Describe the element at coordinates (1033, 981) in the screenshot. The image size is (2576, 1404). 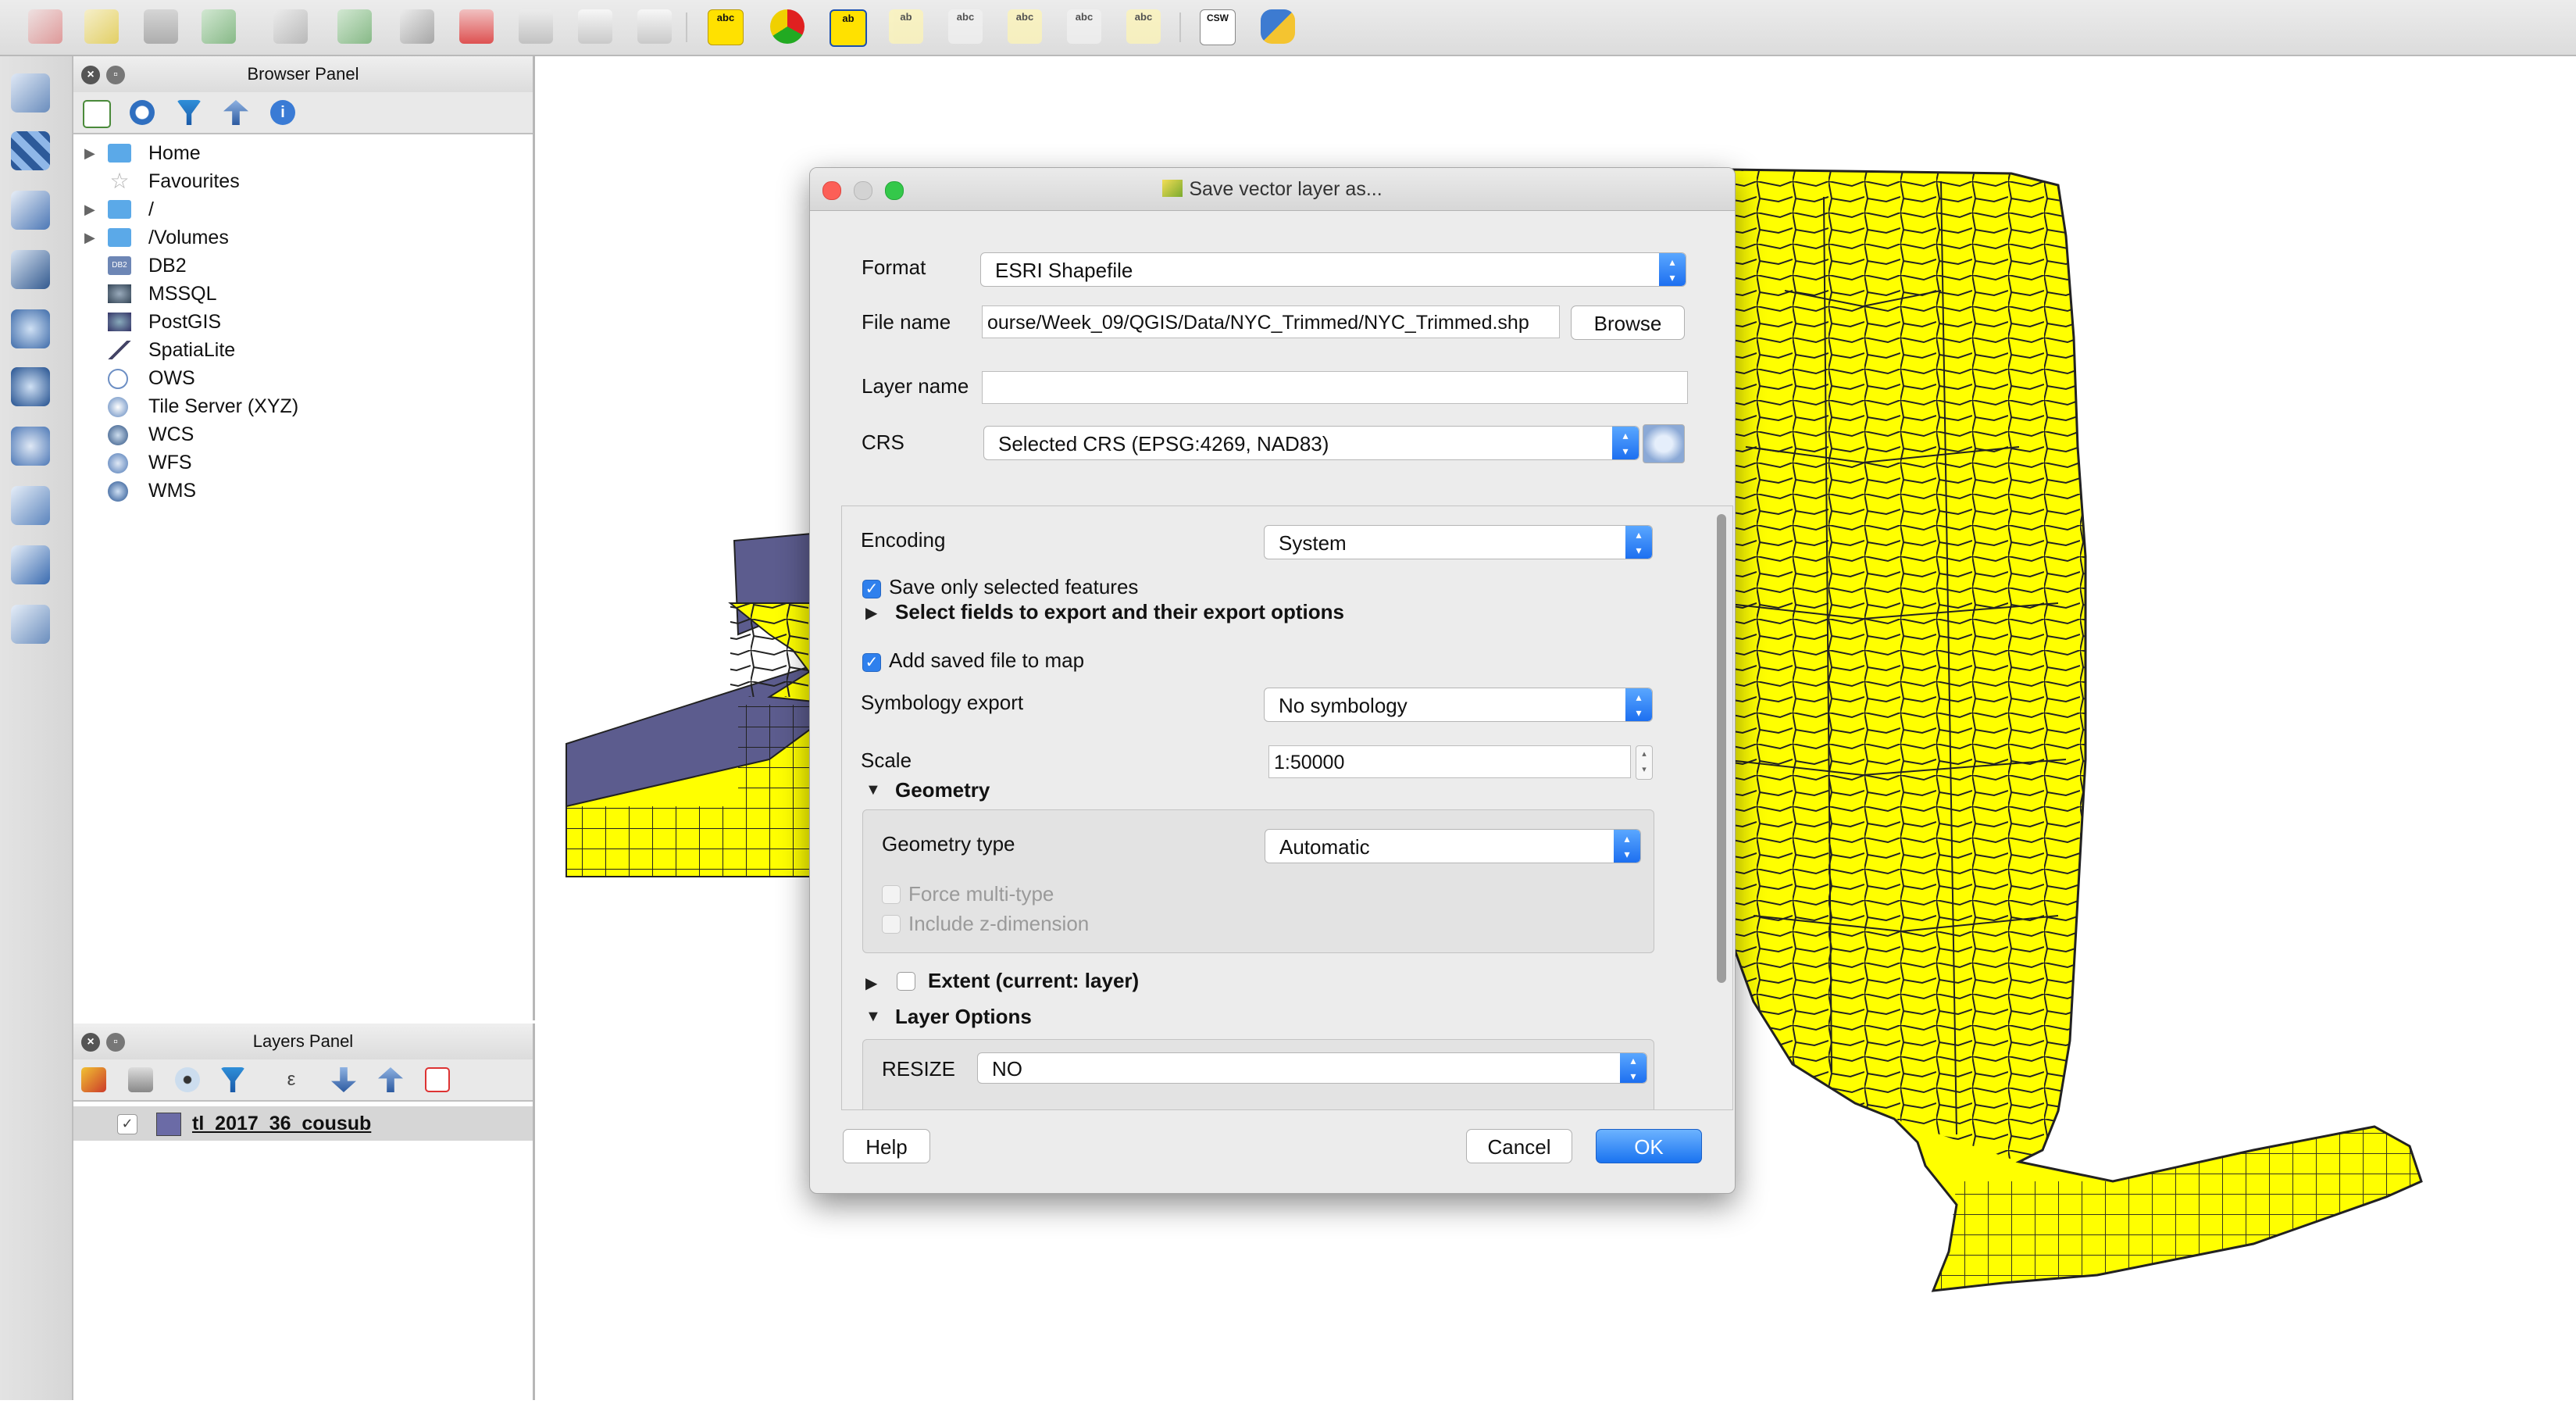
I see `extent-section: Extent (current: layer)` at that location.